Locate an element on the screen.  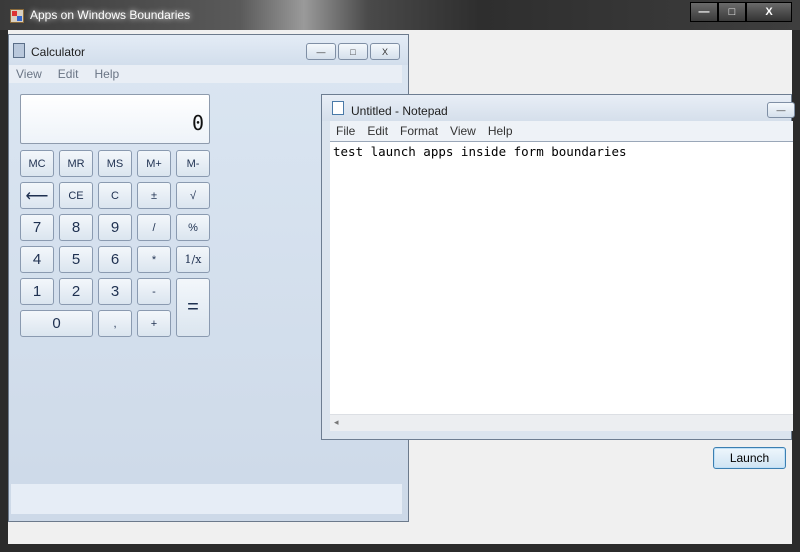
notepad-title-bar: Untitled - Notepad — is located at coordinates (558, 108).